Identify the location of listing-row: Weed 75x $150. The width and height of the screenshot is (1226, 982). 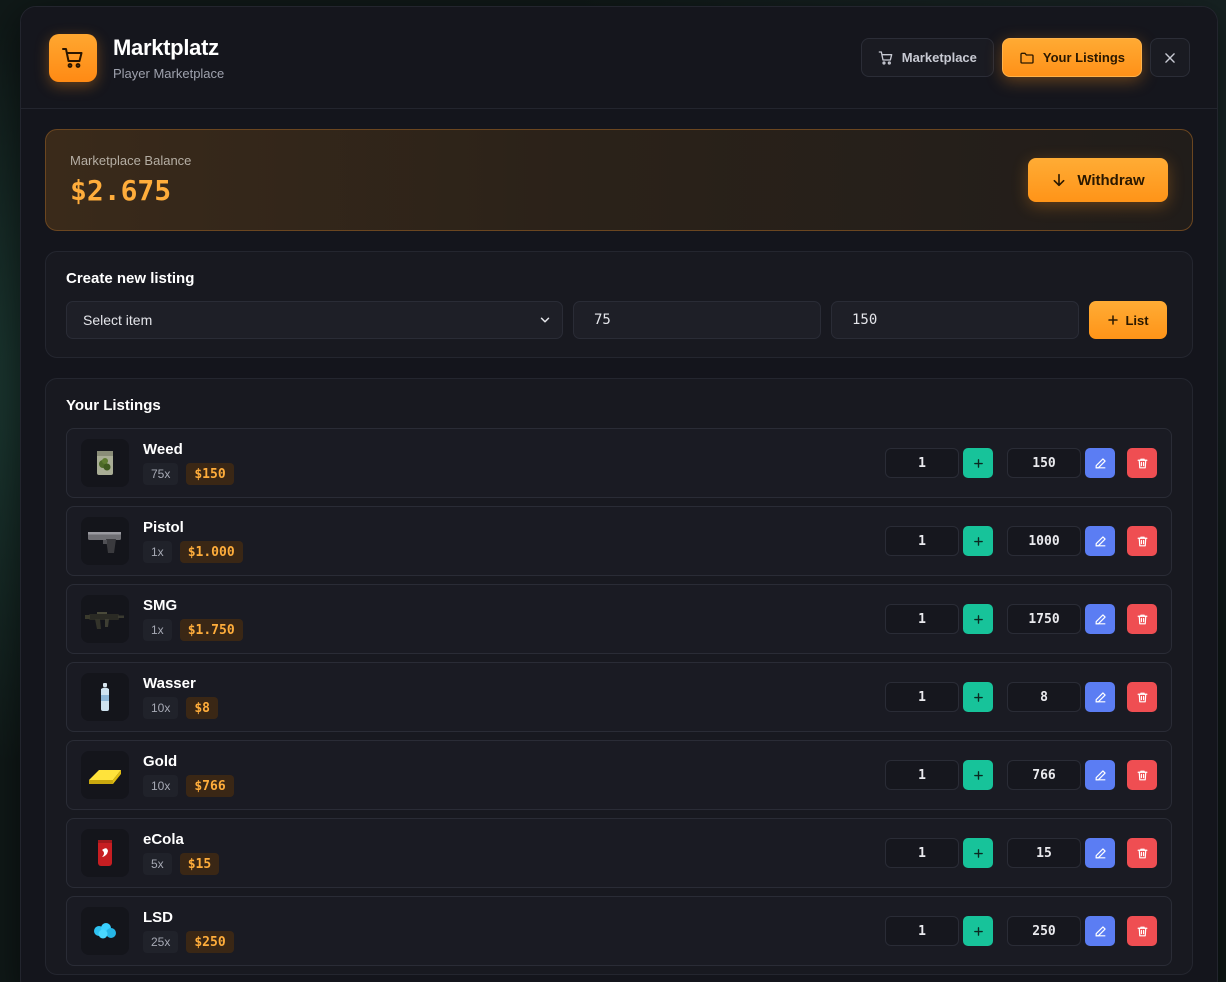
(619, 463).